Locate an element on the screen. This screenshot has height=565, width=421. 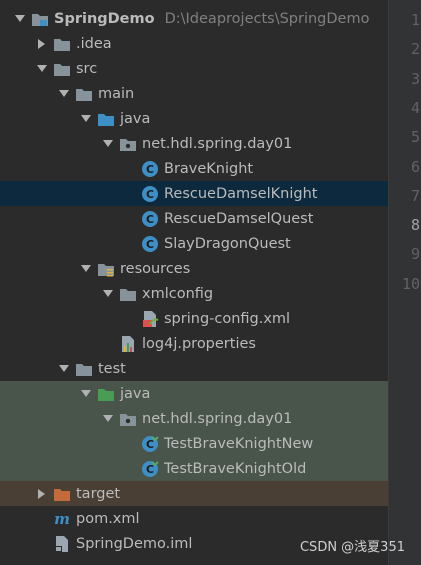
tree-item-label: main is located at coordinates (116, 93).